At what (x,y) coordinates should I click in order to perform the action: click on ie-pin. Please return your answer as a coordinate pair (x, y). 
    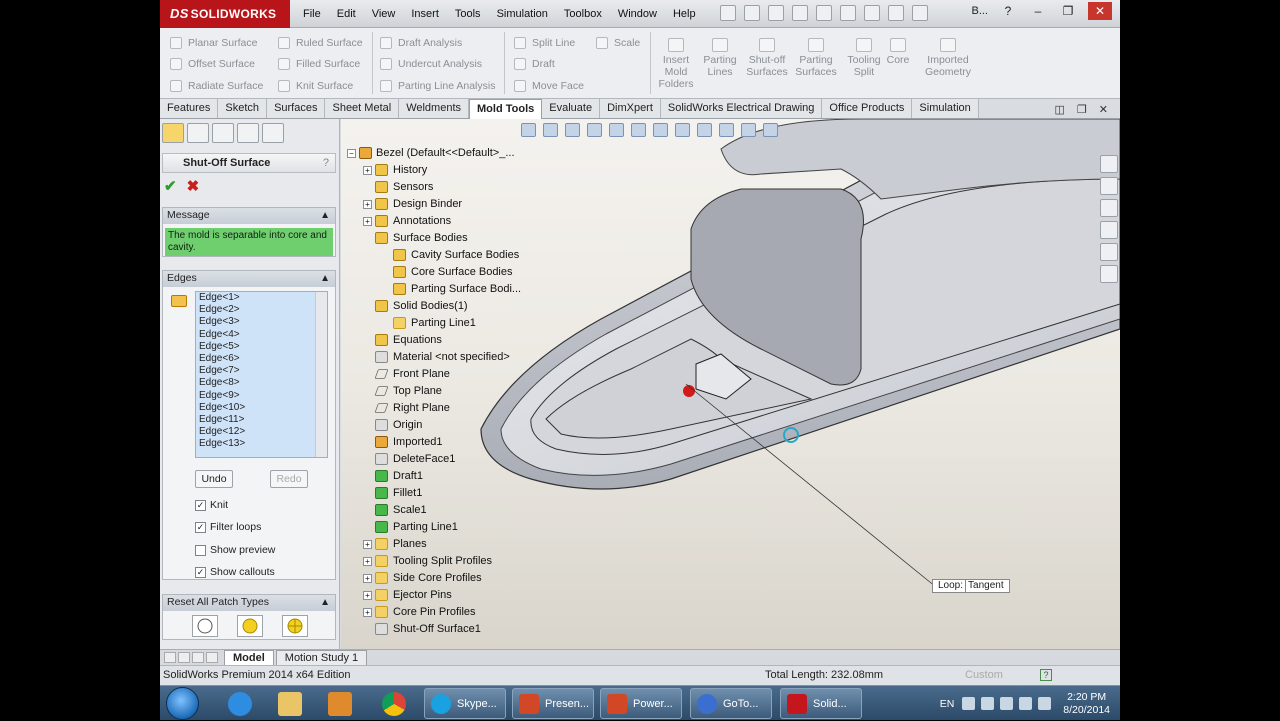
    Looking at the image, I should click on (240, 703).